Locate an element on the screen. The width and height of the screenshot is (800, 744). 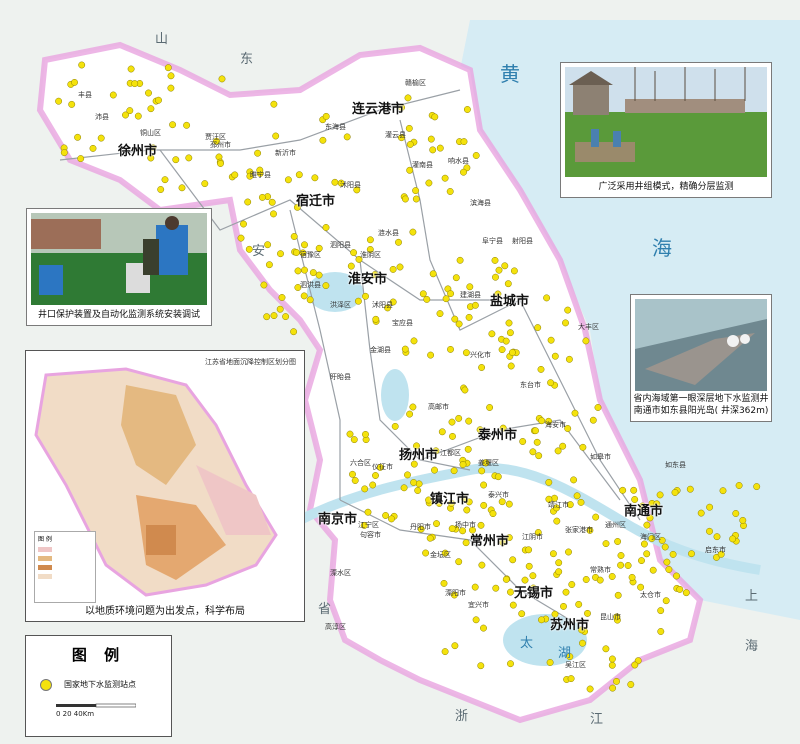
county-label-46: 江宁区 is located at coordinates (368, 525).